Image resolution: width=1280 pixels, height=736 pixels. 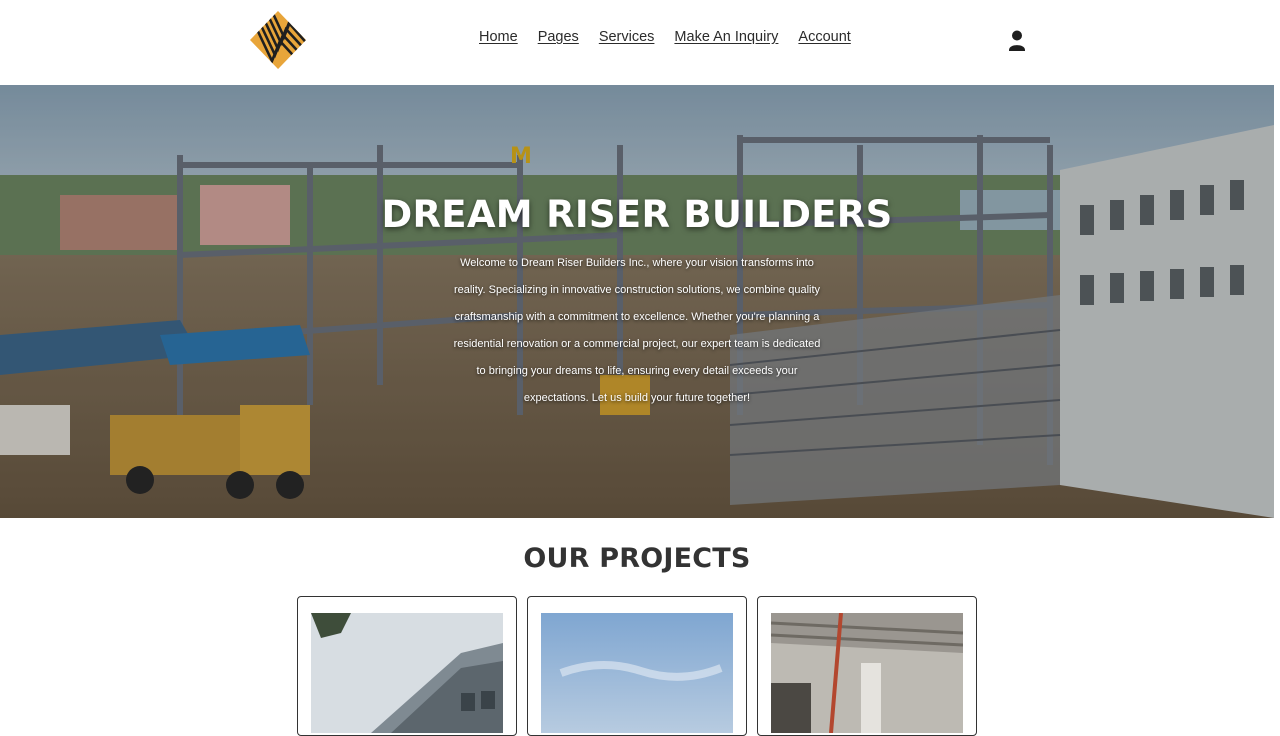 I want to click on hero-title: DREAM RISER BUILDERS, so click(x=637, y=214).